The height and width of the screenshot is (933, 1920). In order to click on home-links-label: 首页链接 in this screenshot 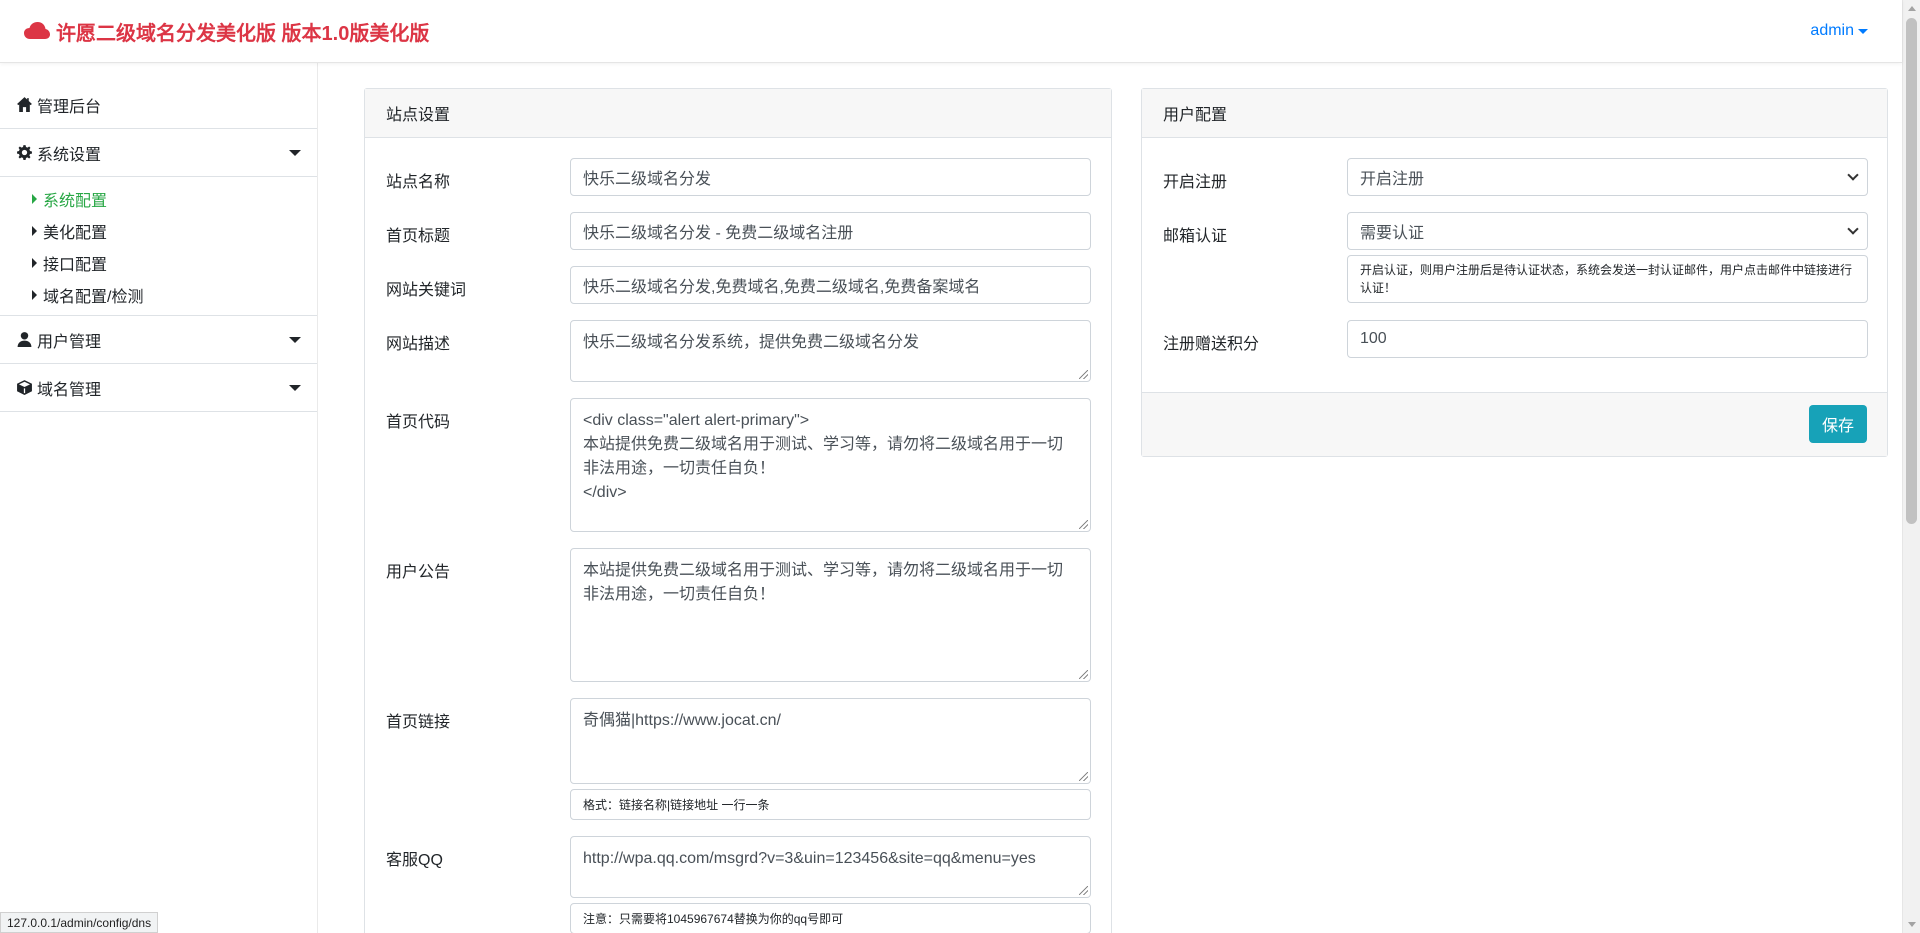, I will do `click(418, 722)`.